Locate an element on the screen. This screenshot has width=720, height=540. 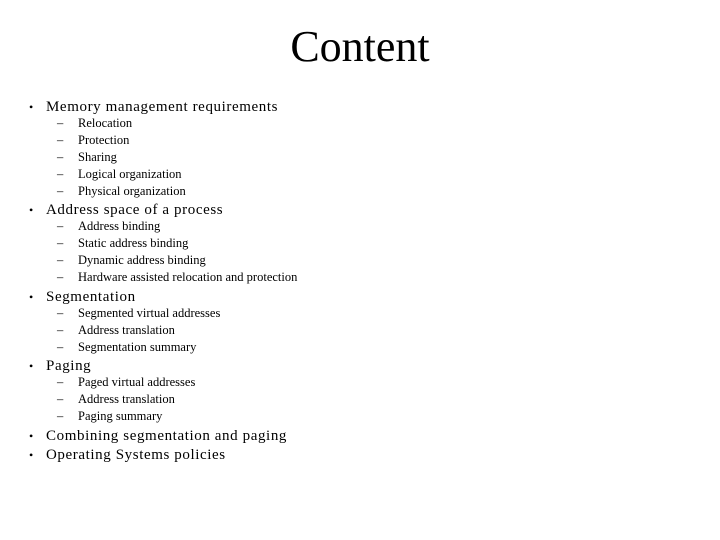
outline-item-label: Segmentation is located at coordinates (91, 297).